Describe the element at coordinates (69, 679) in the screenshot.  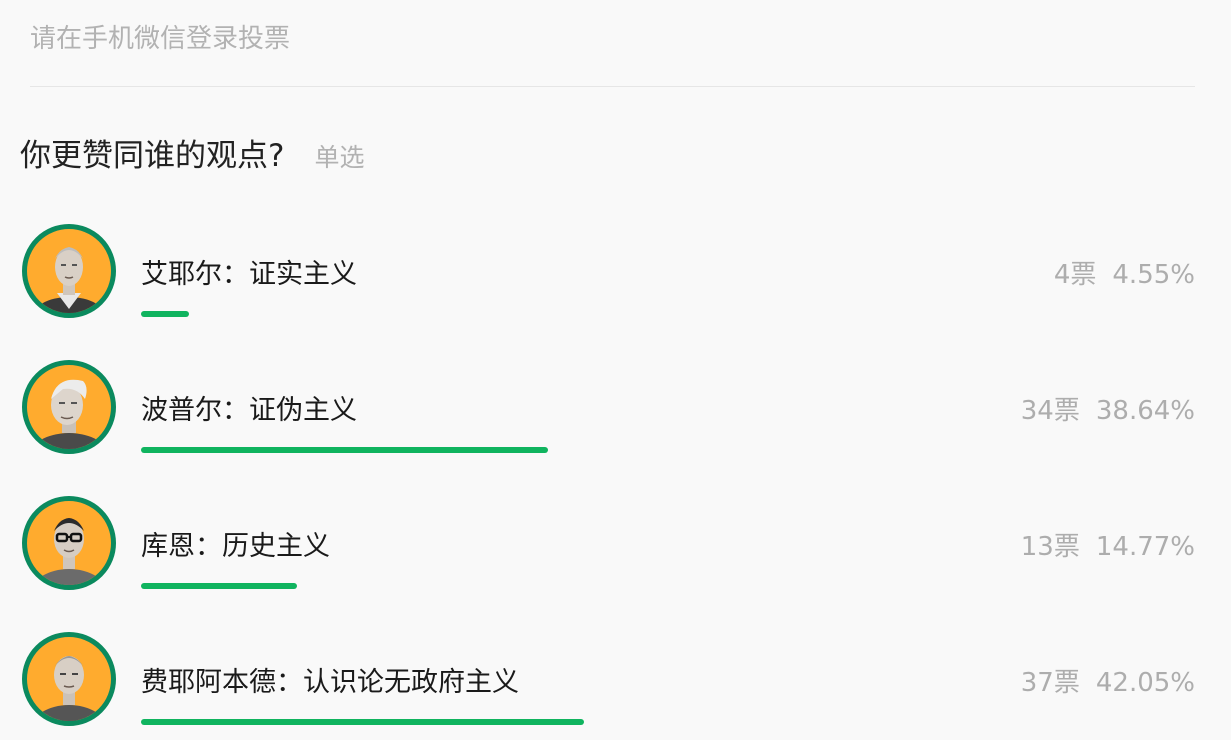
I see `avatar-feyerabend-icon` at that location.